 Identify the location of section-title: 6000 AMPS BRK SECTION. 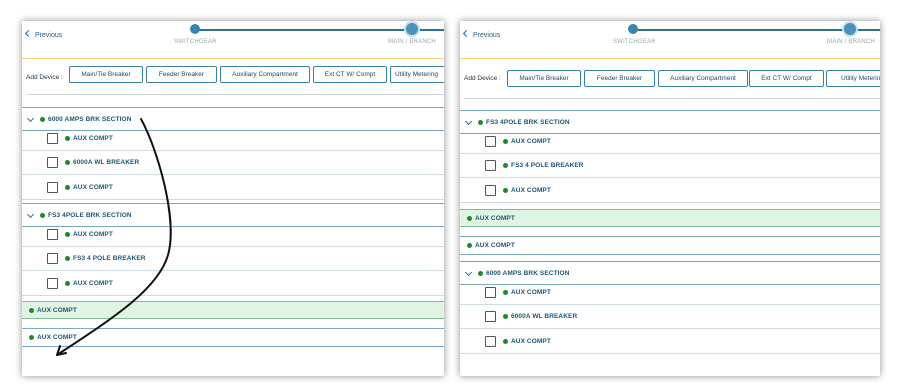
(528, 273).